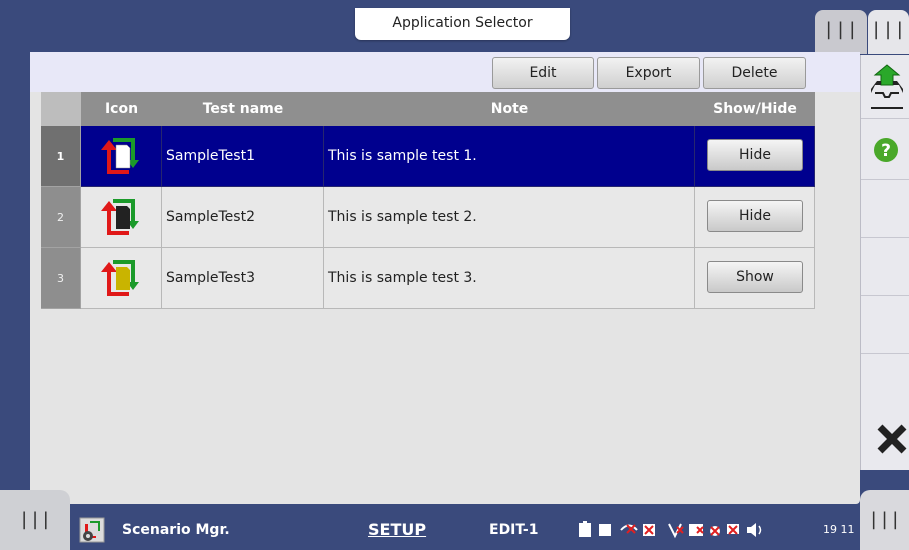 The width and height of the screenshot is (909, 550). I want to click on export-button: Export, so click(648, 73).